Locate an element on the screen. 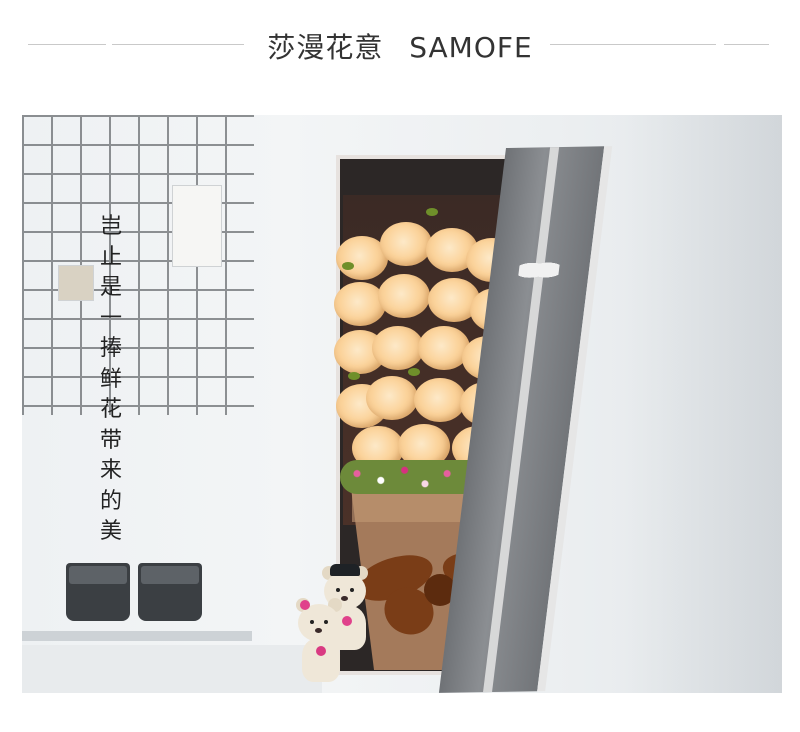 The image size is (800, 732). vertical-slogan: 岂 止 是 一 捧 鲜 花 带 来 的 美 is located at coordinates (111, 380).